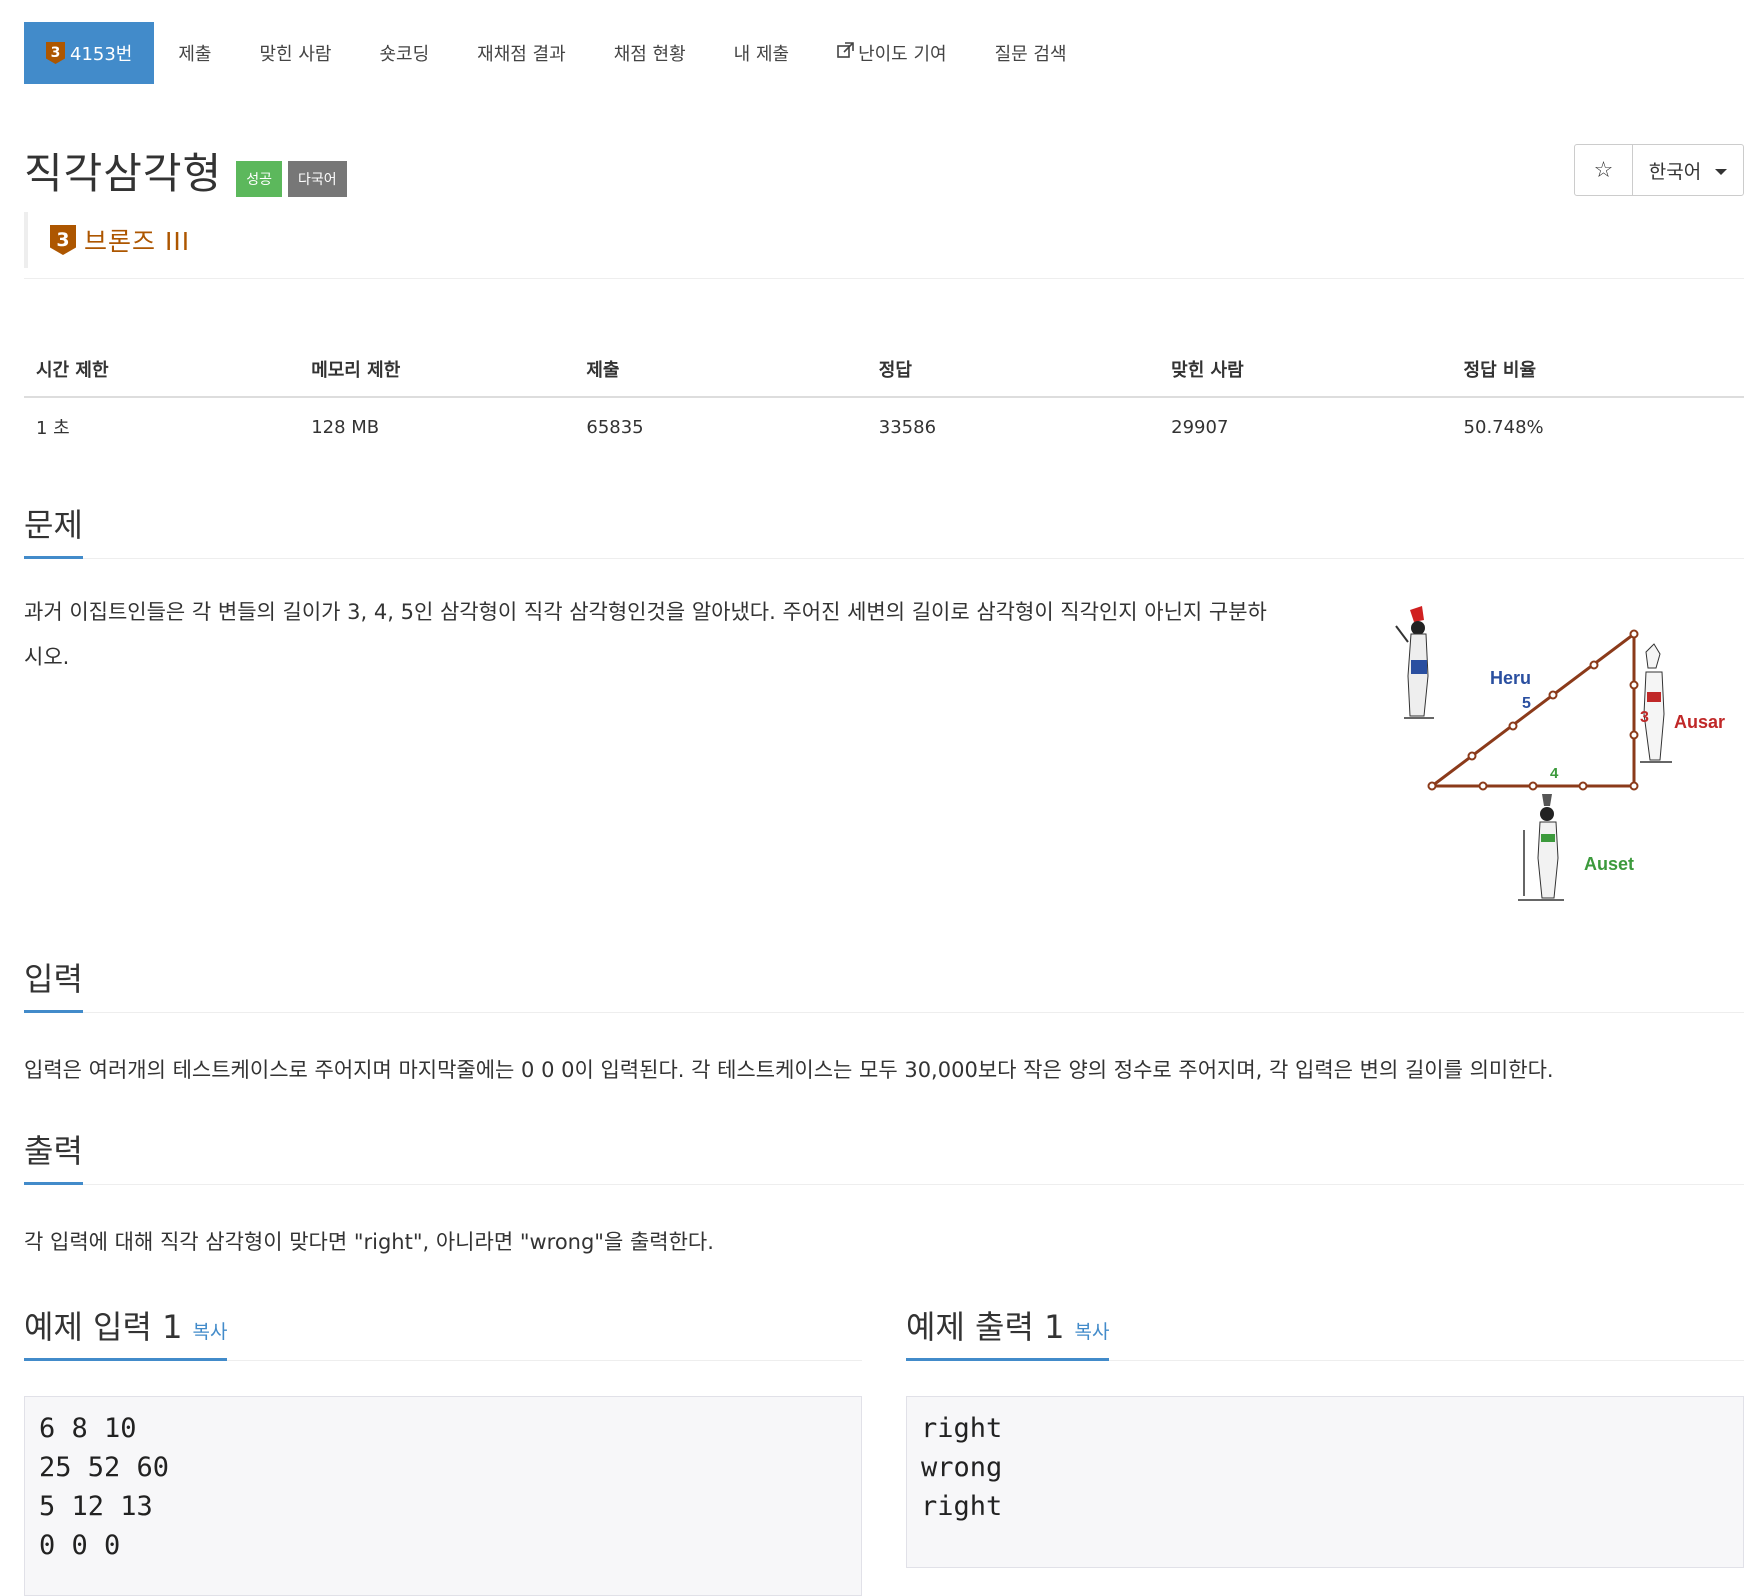  What do you see at coordinates (884, 278) in the screenshot?
I see `divider` at bounding box center [884, 278].